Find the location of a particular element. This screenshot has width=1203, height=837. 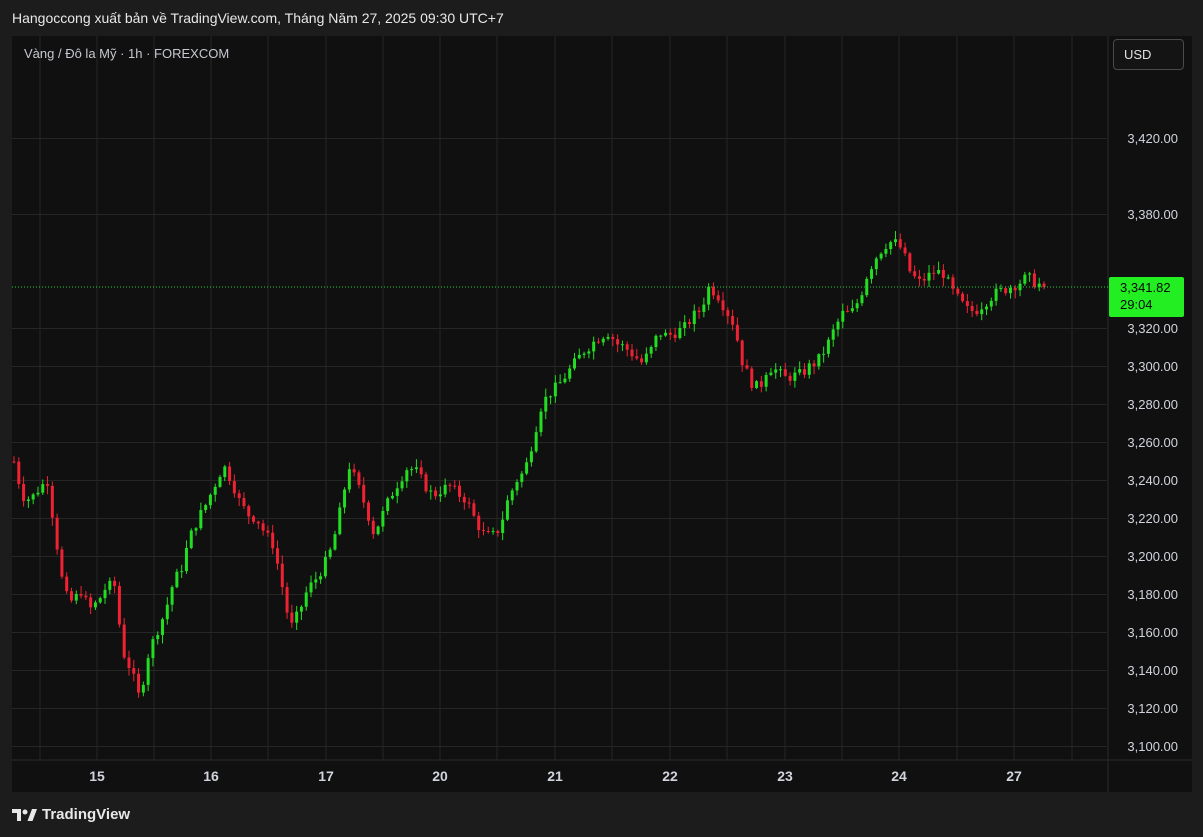

symbol-info: Vàng / Đô la Mỹ · 1h · FOREXCOM is located at coordinates (127, 53).